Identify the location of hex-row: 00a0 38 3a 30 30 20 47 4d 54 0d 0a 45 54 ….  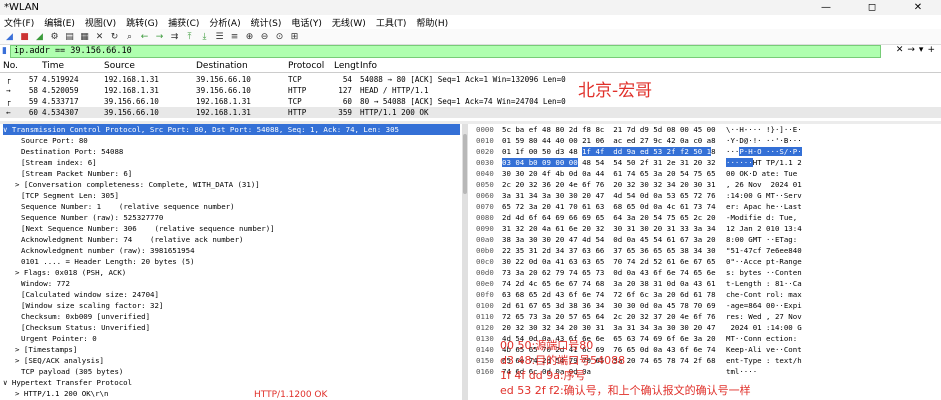
(706, 239).